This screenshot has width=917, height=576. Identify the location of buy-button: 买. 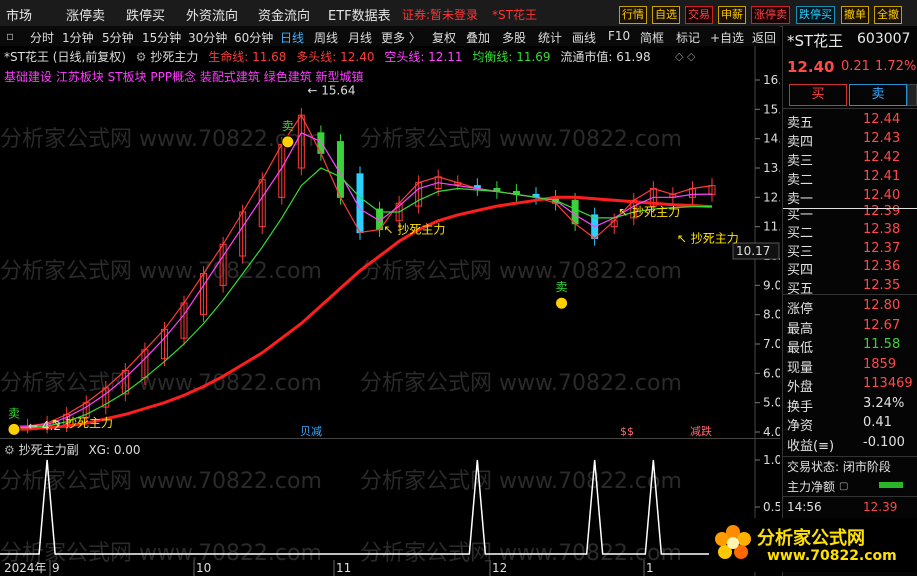
(818, 95).